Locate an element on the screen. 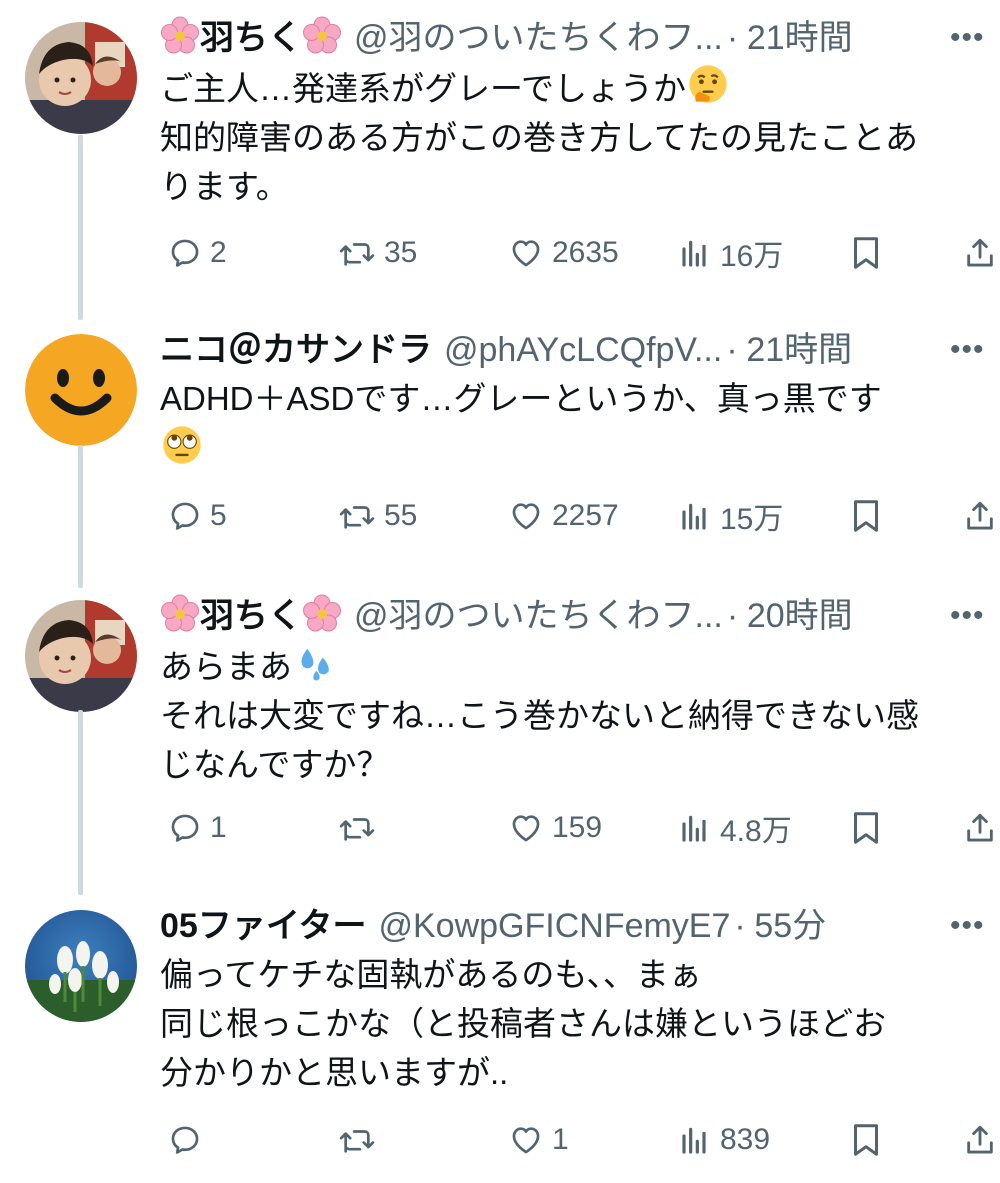 This screenshot has width=1000, height=1183. retweet-button: 55 is located at coordinates (373, 516).